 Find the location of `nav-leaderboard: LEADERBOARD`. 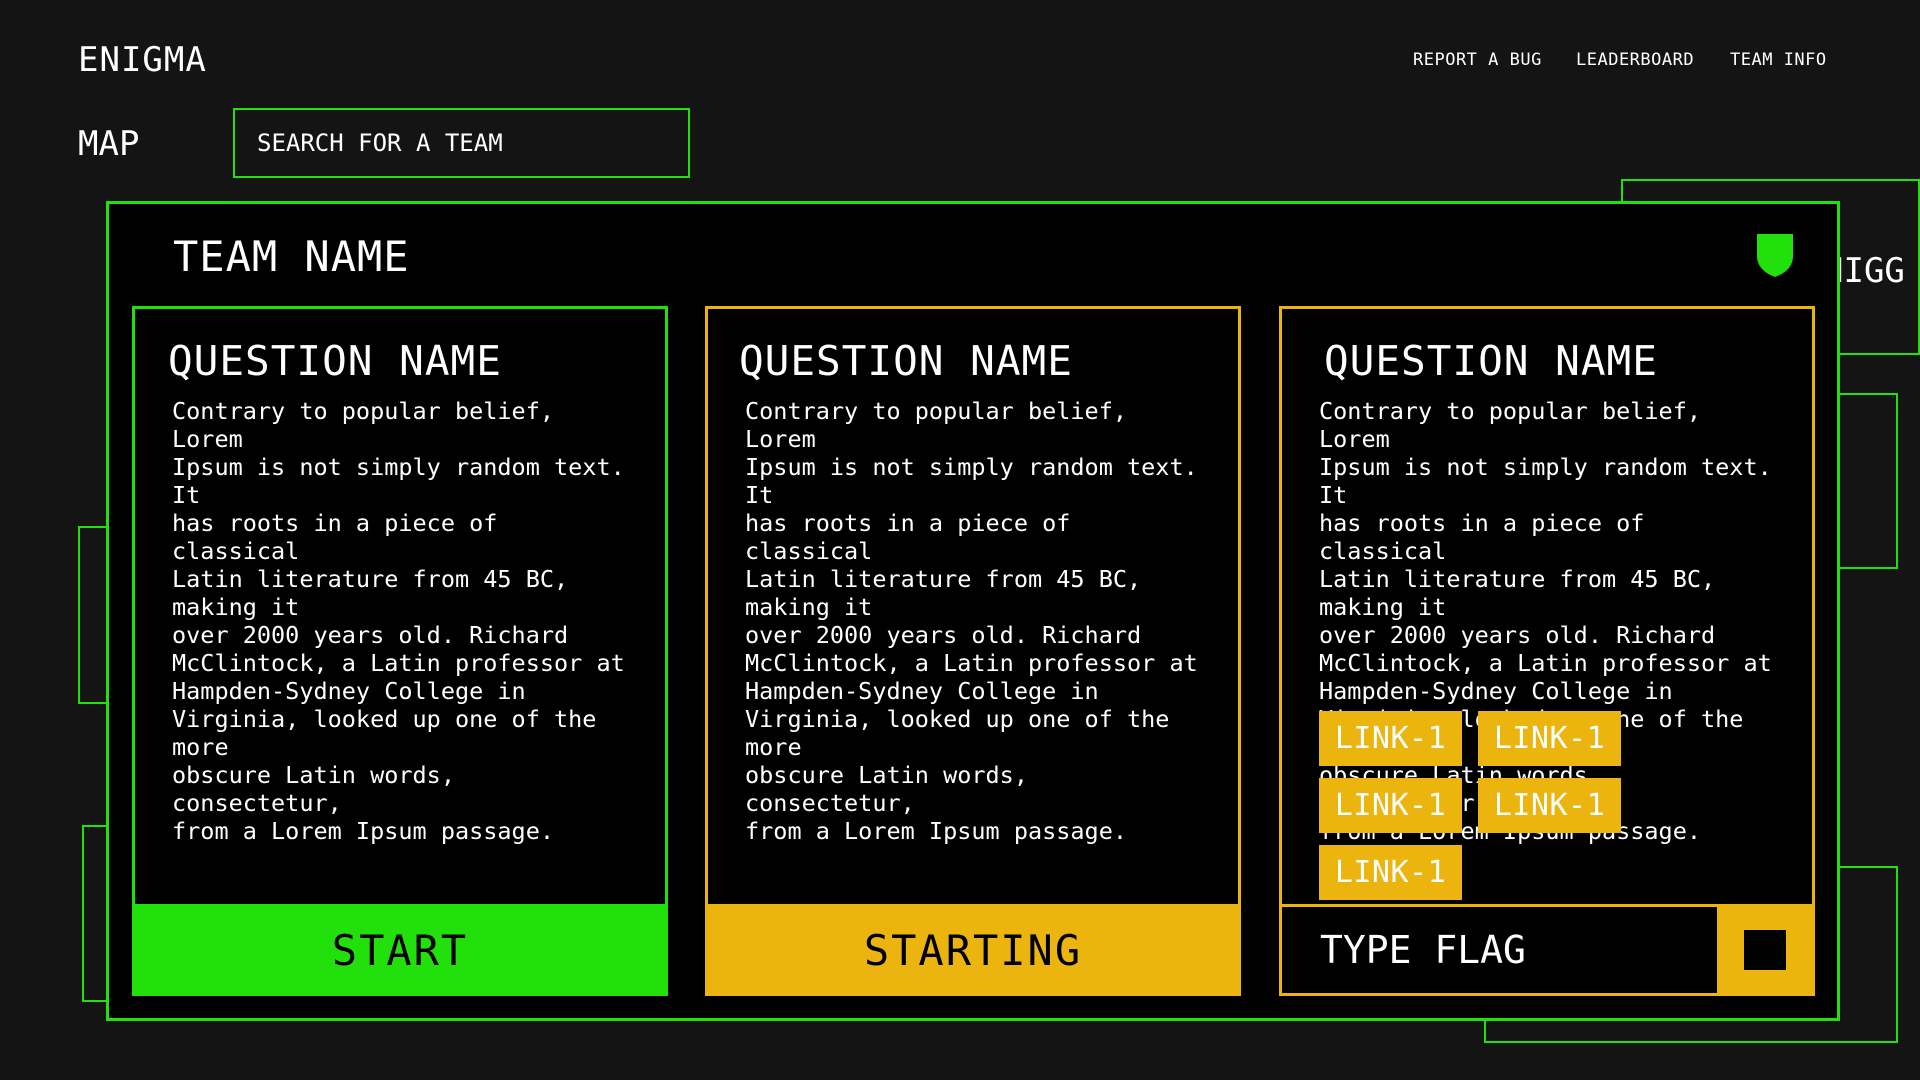

nav-leaderboard: LEADERBOARD is located at coordinates (1635, 60).